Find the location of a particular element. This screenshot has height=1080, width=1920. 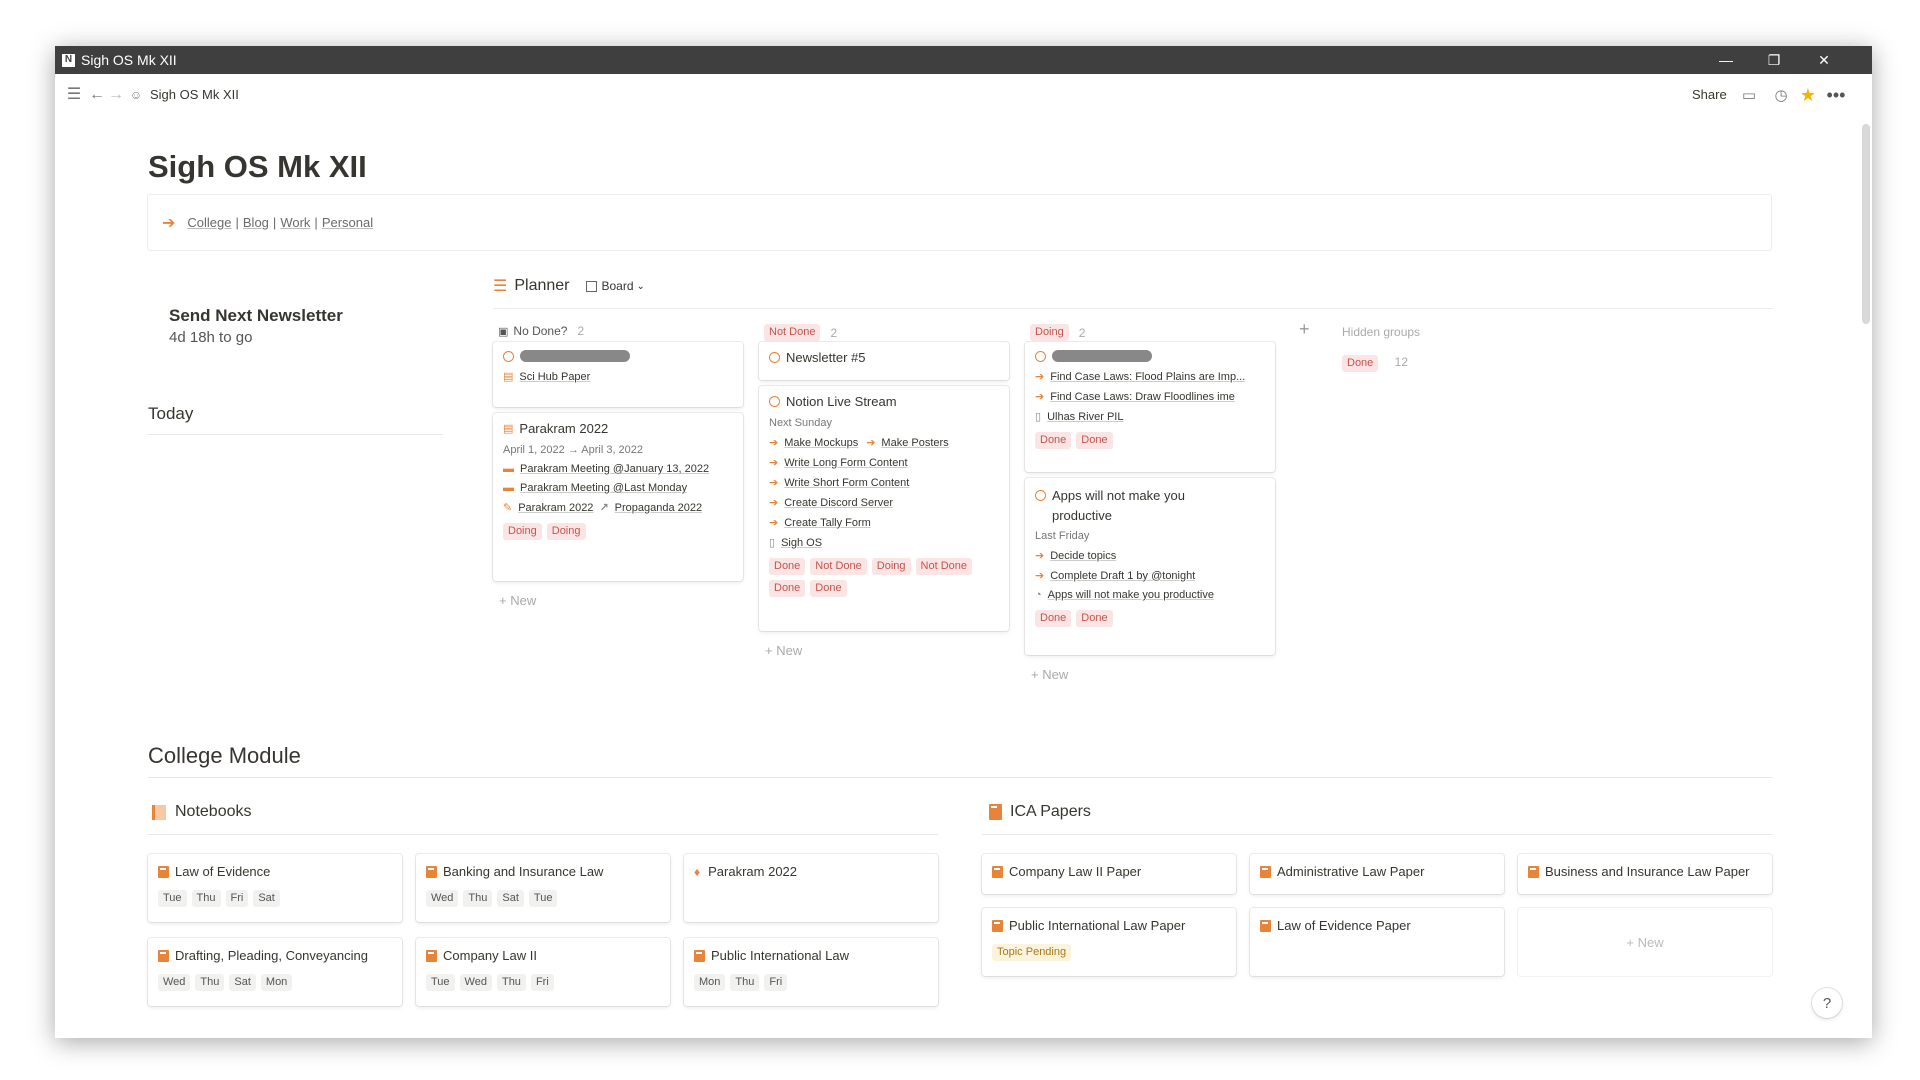

ica-paper-card: Business and Insurance Law Paper is located at coordinates (1645, 874).